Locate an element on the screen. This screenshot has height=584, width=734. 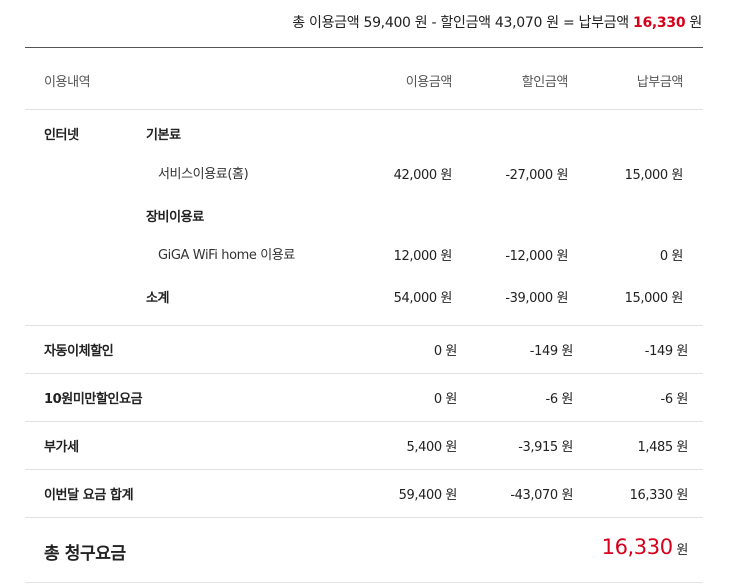
equipment-fee-payment: 0 원 is located at coordinates (671, 256).